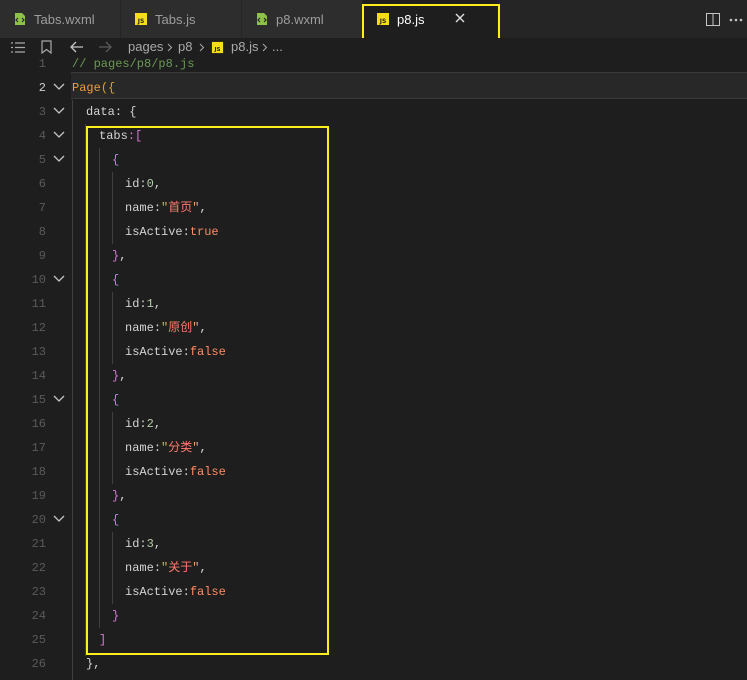 The image size is (747, 680). I want to click on split-editor-icon, so click(713, 19).